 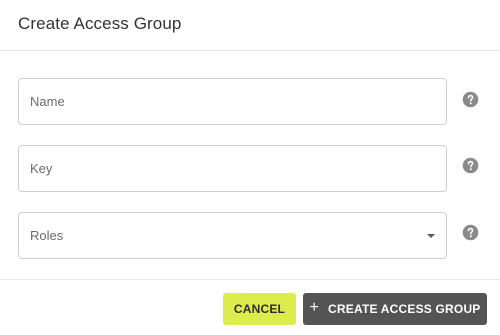 I want to click on roles-help-icon, so click(x=470, y=232).